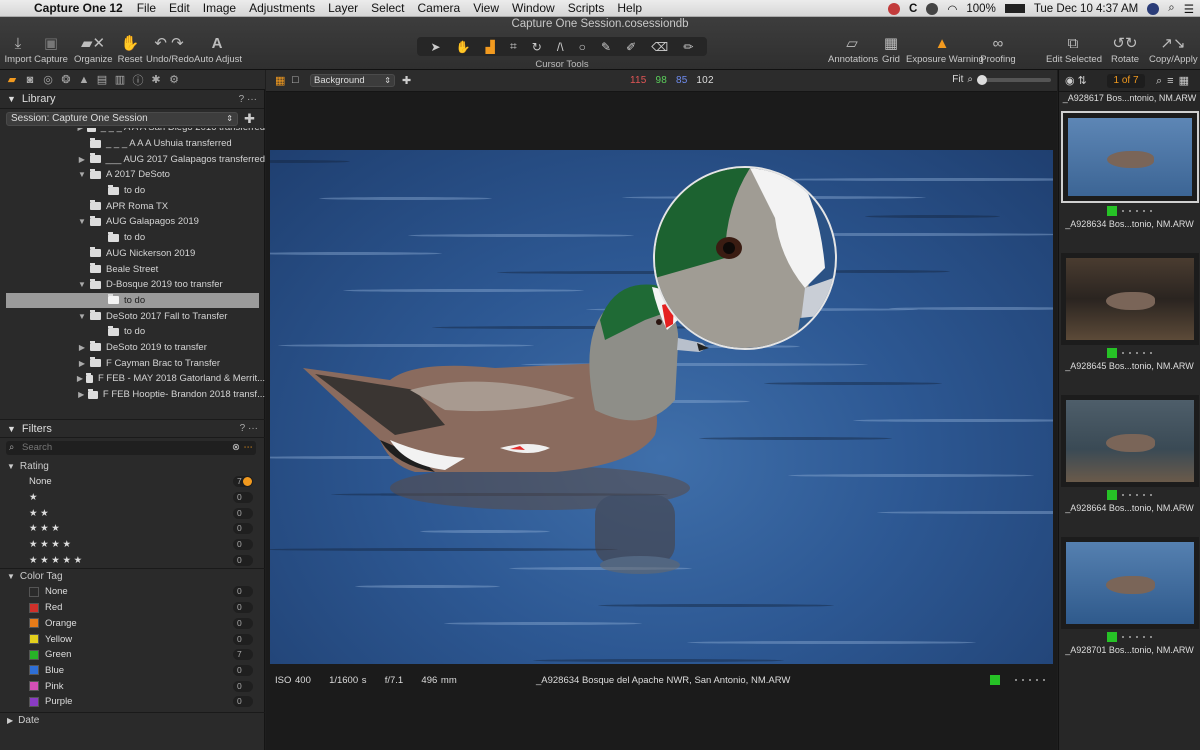 The width and height of the screenshot is (1200, 750). Describe the element at coordinates (387, 8) in the screenshot. I see `menu-select: Select` at that location.